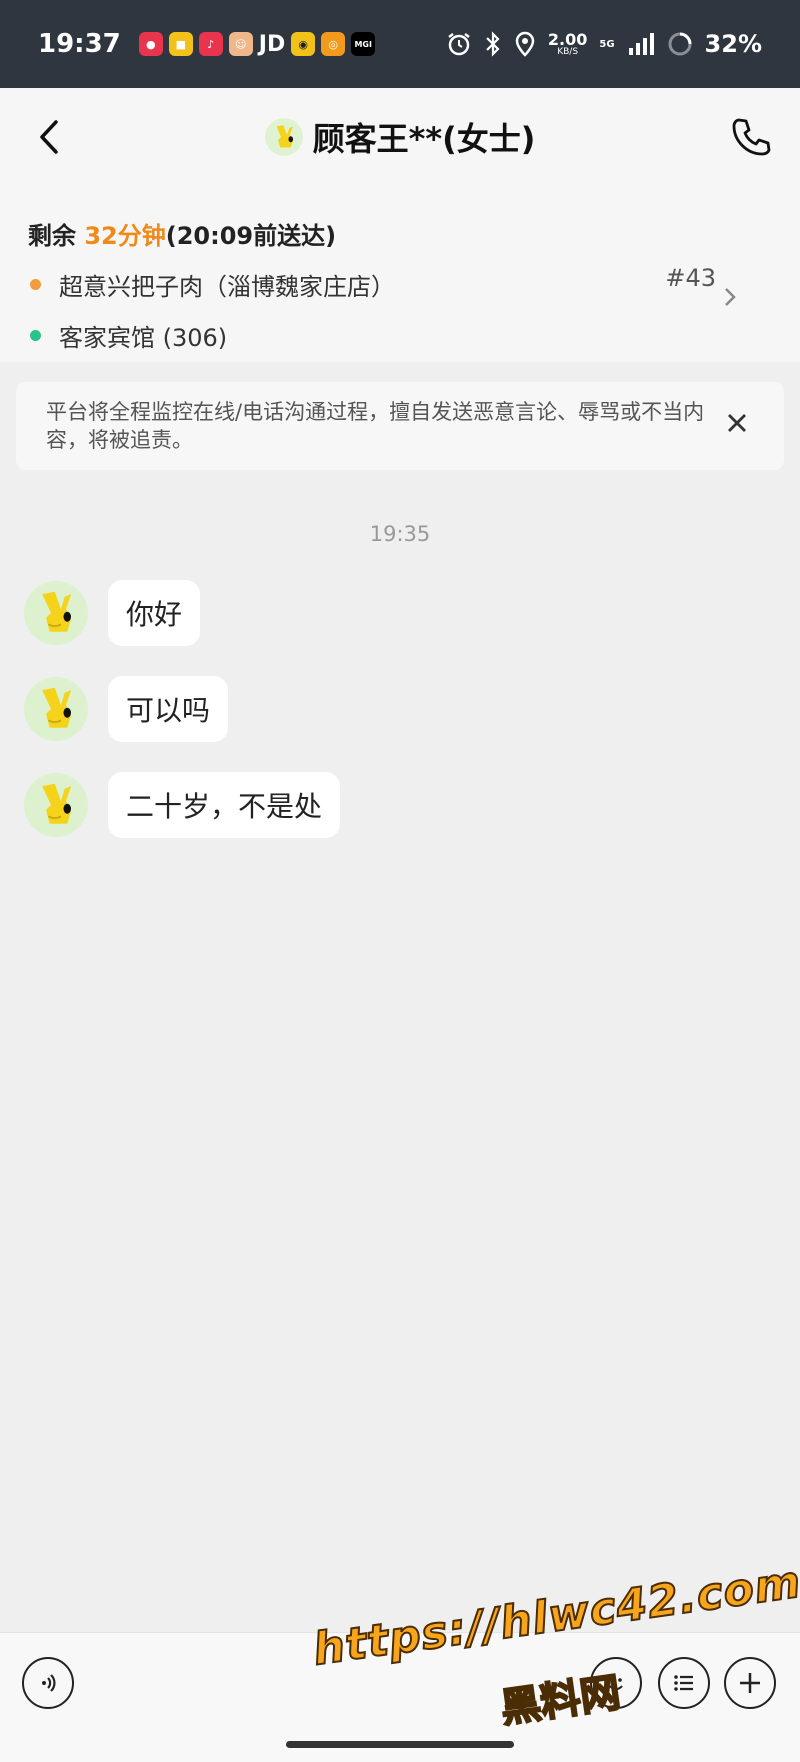 This screenshot has height=1762, width=800. I want to click on message-item: 二十岁，不是处, so click(182, 805).